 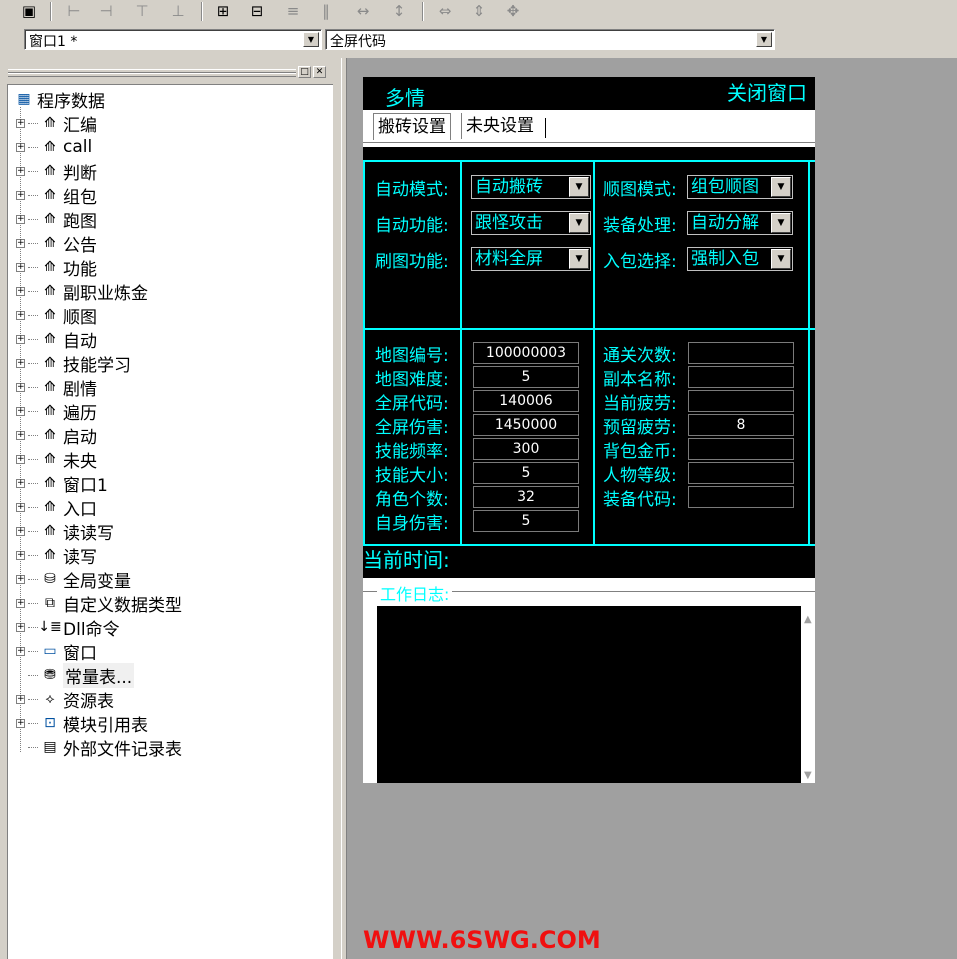 I want to click on setting-select: 组包顺图 ▼, so click(x=740, y=187).